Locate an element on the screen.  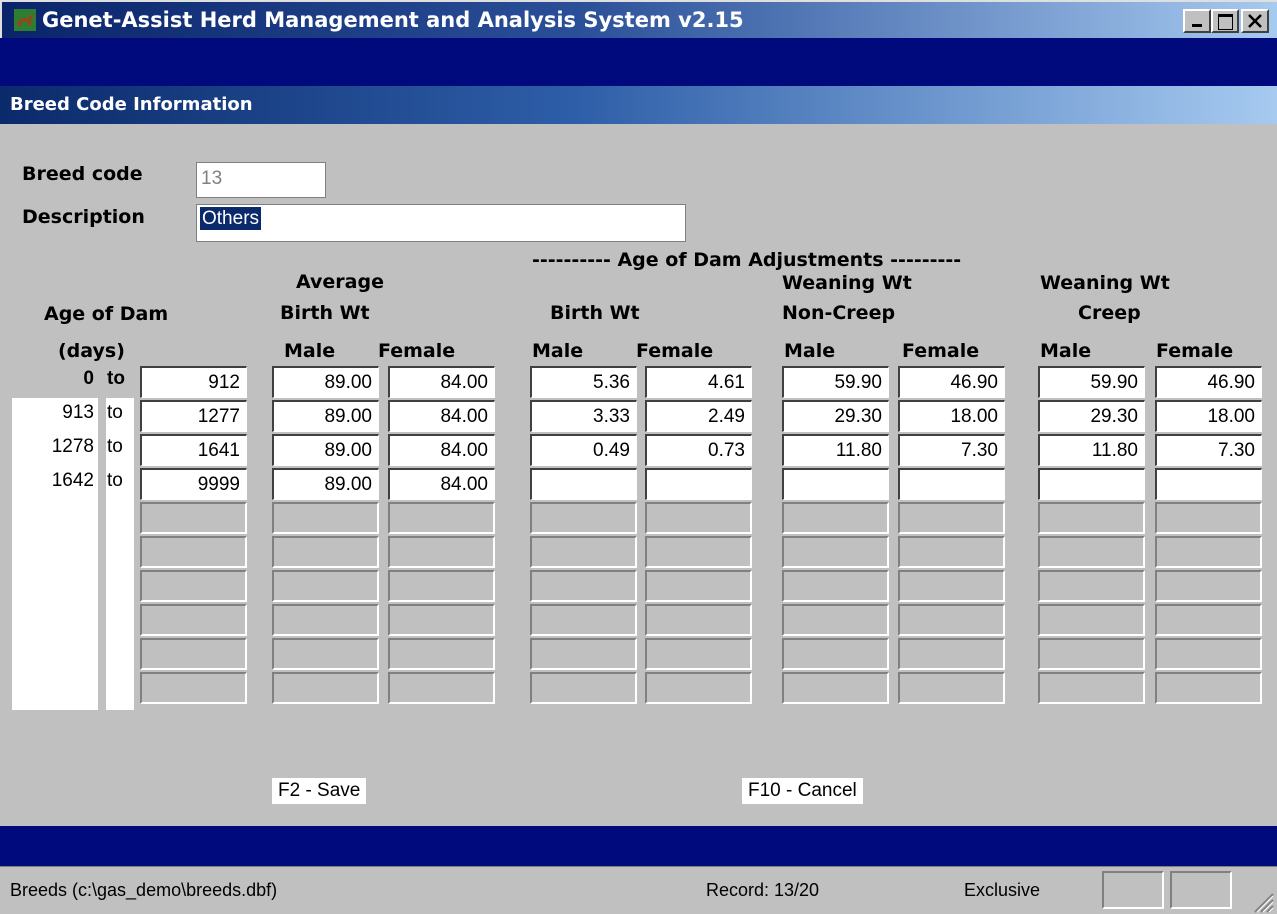
adj-creep-male-cell: 29.30 is located at coordinates (1091, 416).